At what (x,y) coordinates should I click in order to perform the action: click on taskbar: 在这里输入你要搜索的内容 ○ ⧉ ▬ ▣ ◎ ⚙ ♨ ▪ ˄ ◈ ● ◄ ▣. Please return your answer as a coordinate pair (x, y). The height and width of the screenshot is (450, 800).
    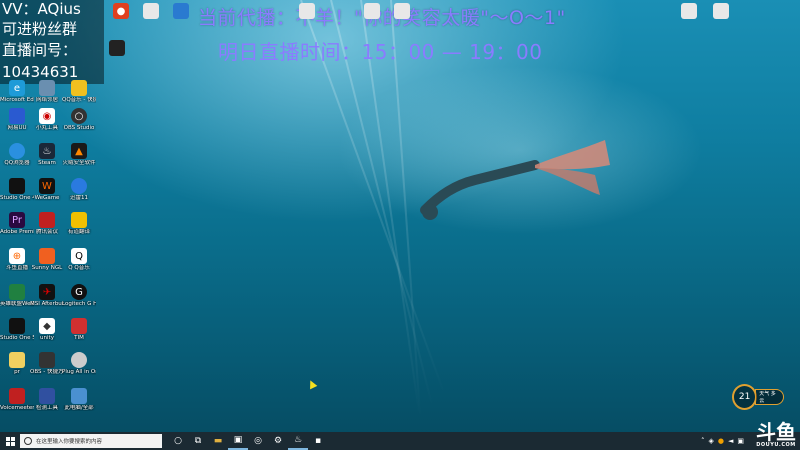
    Looking at the image, I should click on (400, 441).